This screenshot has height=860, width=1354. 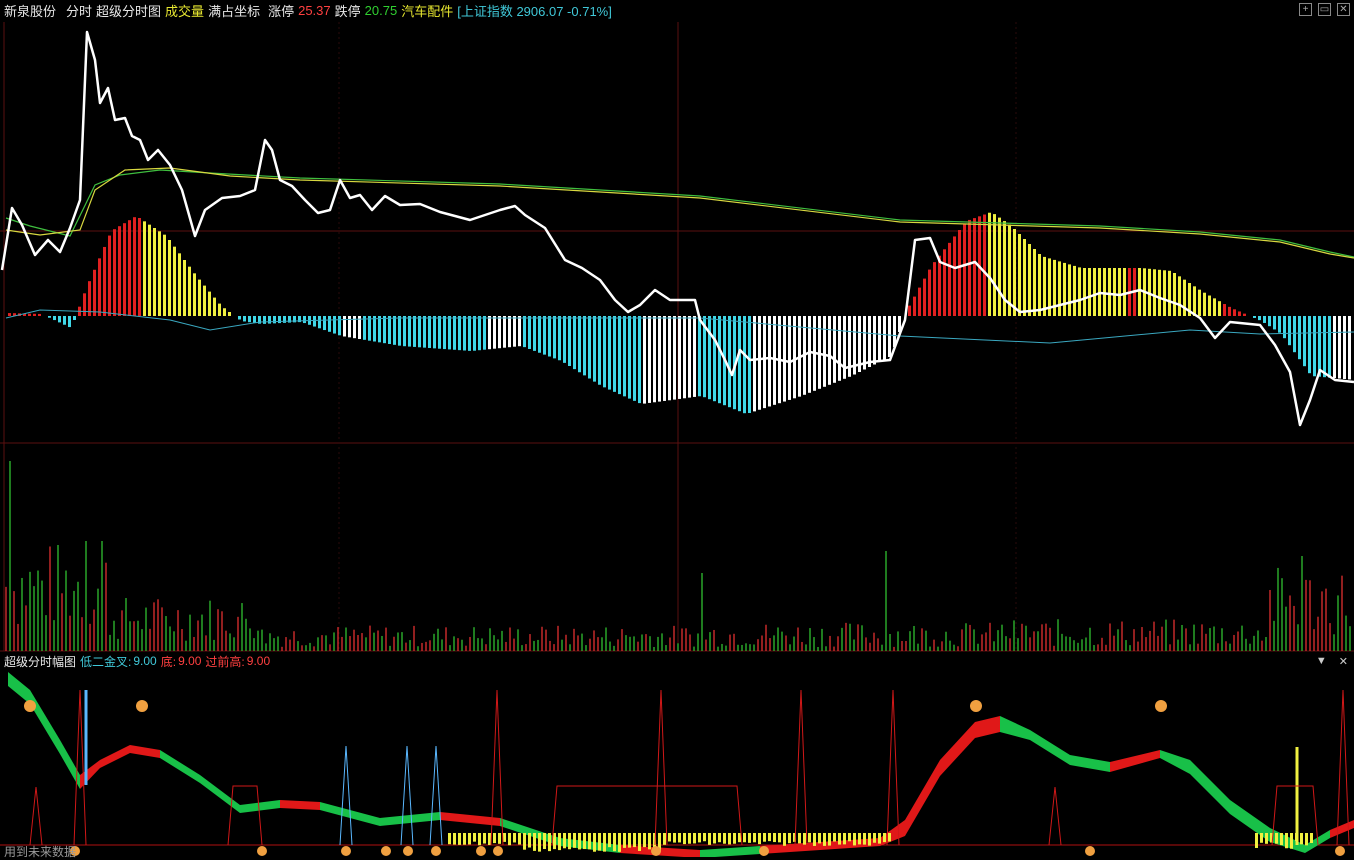 What do you see at coordinates (1343, 661) in the screenshot?
I see `close-panel-icon: ✕` at bounding box center [1343, 661].